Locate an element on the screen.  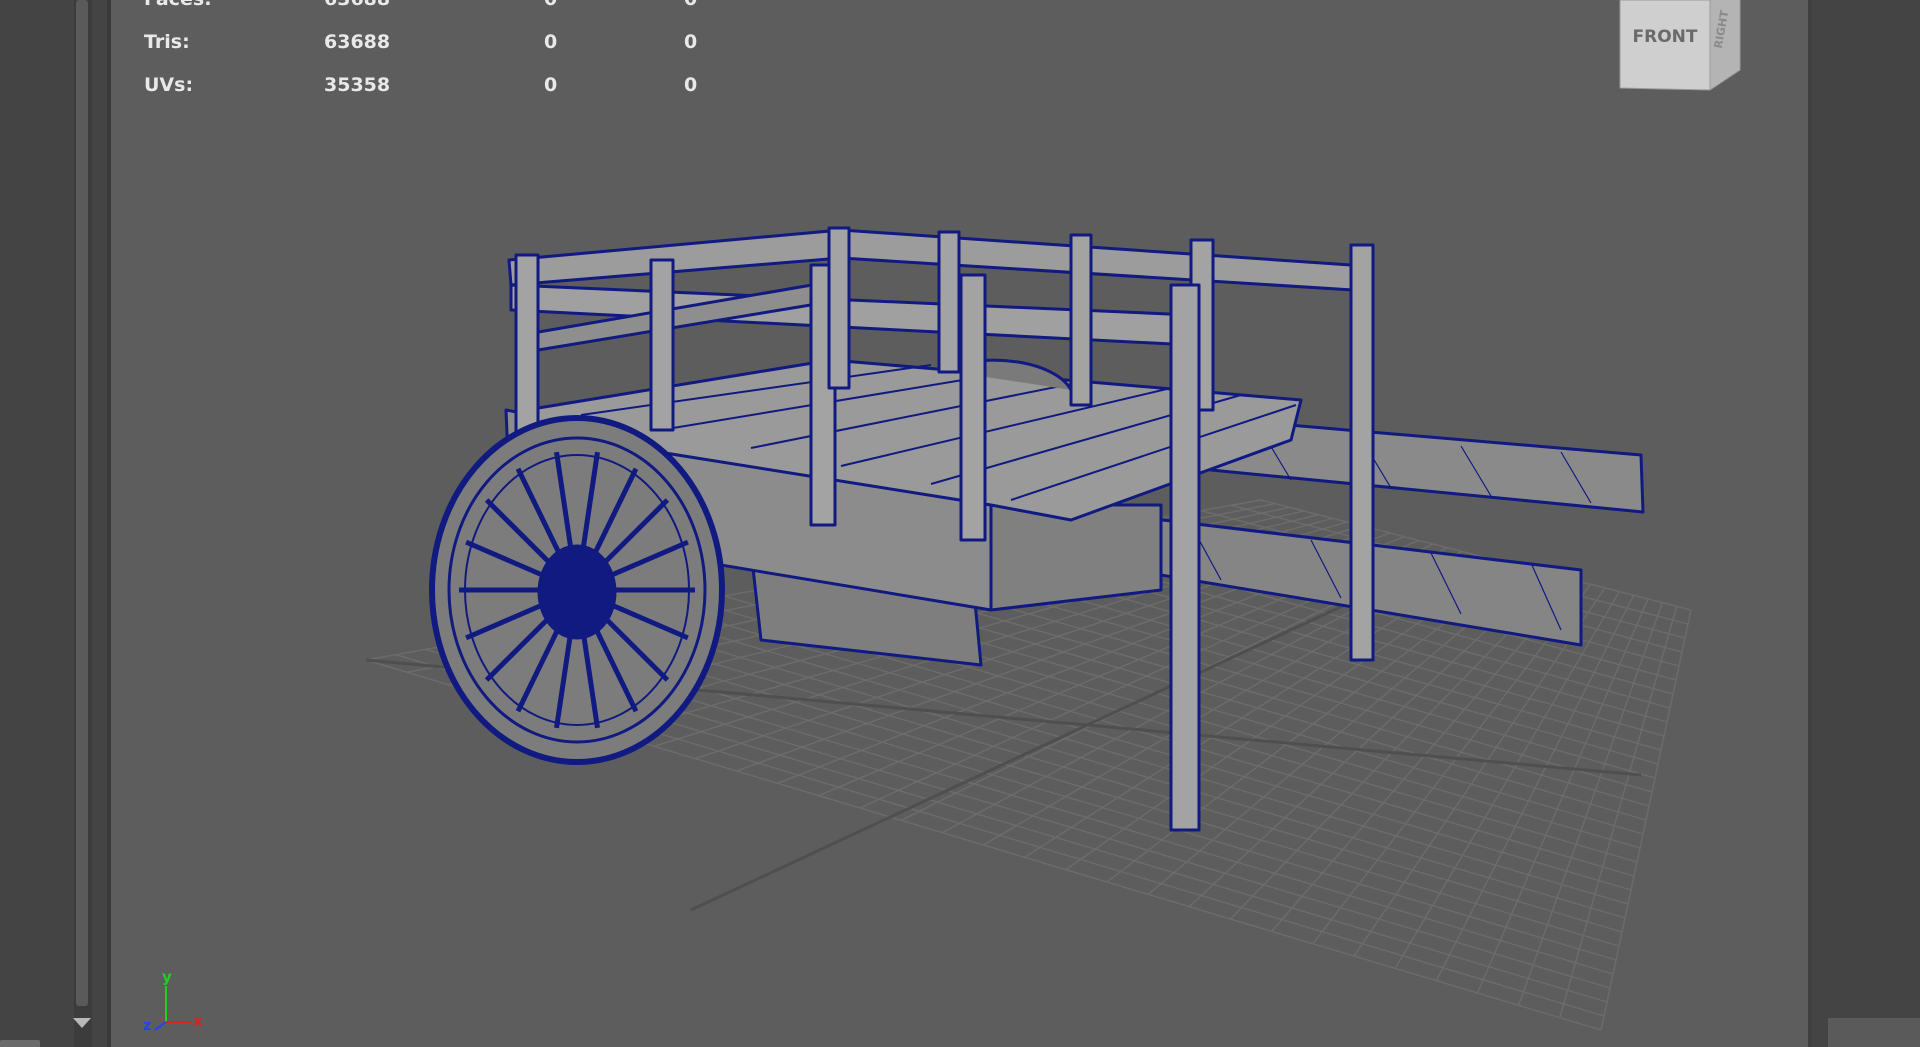
front-wheel is located at coordinates (577, 590).